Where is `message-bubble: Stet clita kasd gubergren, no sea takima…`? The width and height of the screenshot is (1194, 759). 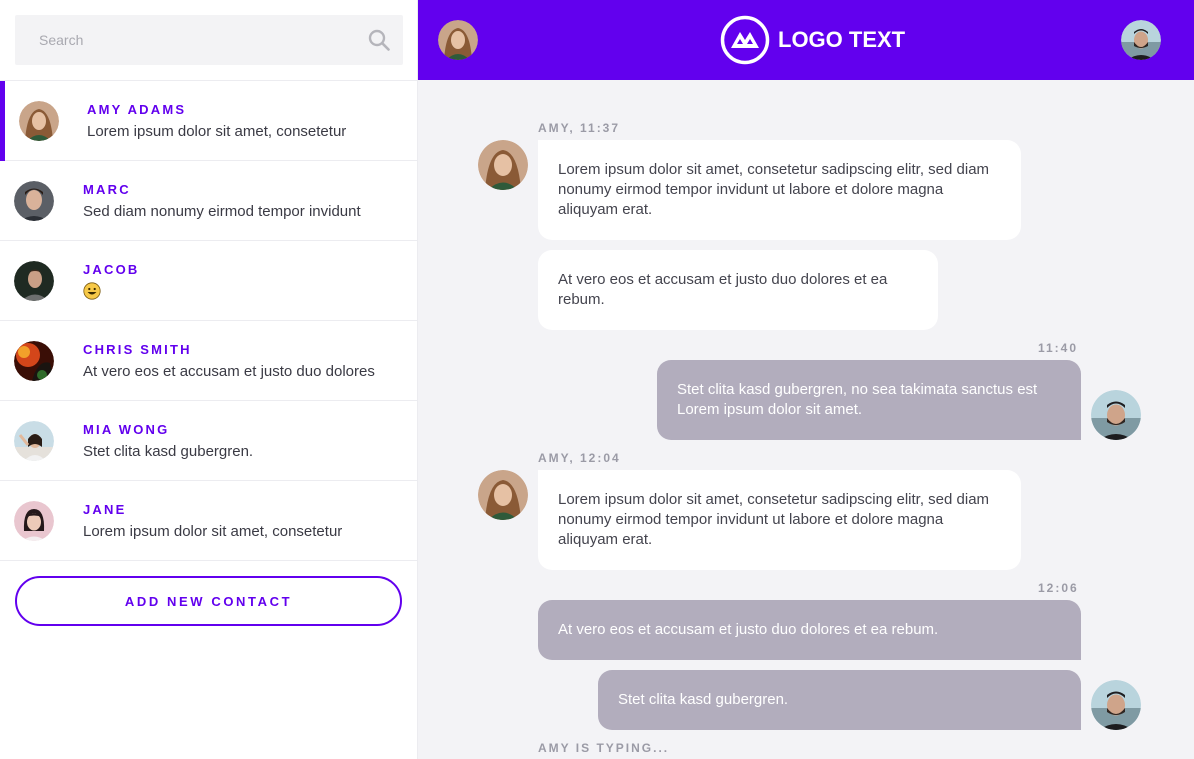 message-bubble: Stet clita kasd gubergren, no sea takima… is located at coordinates (869, 400).